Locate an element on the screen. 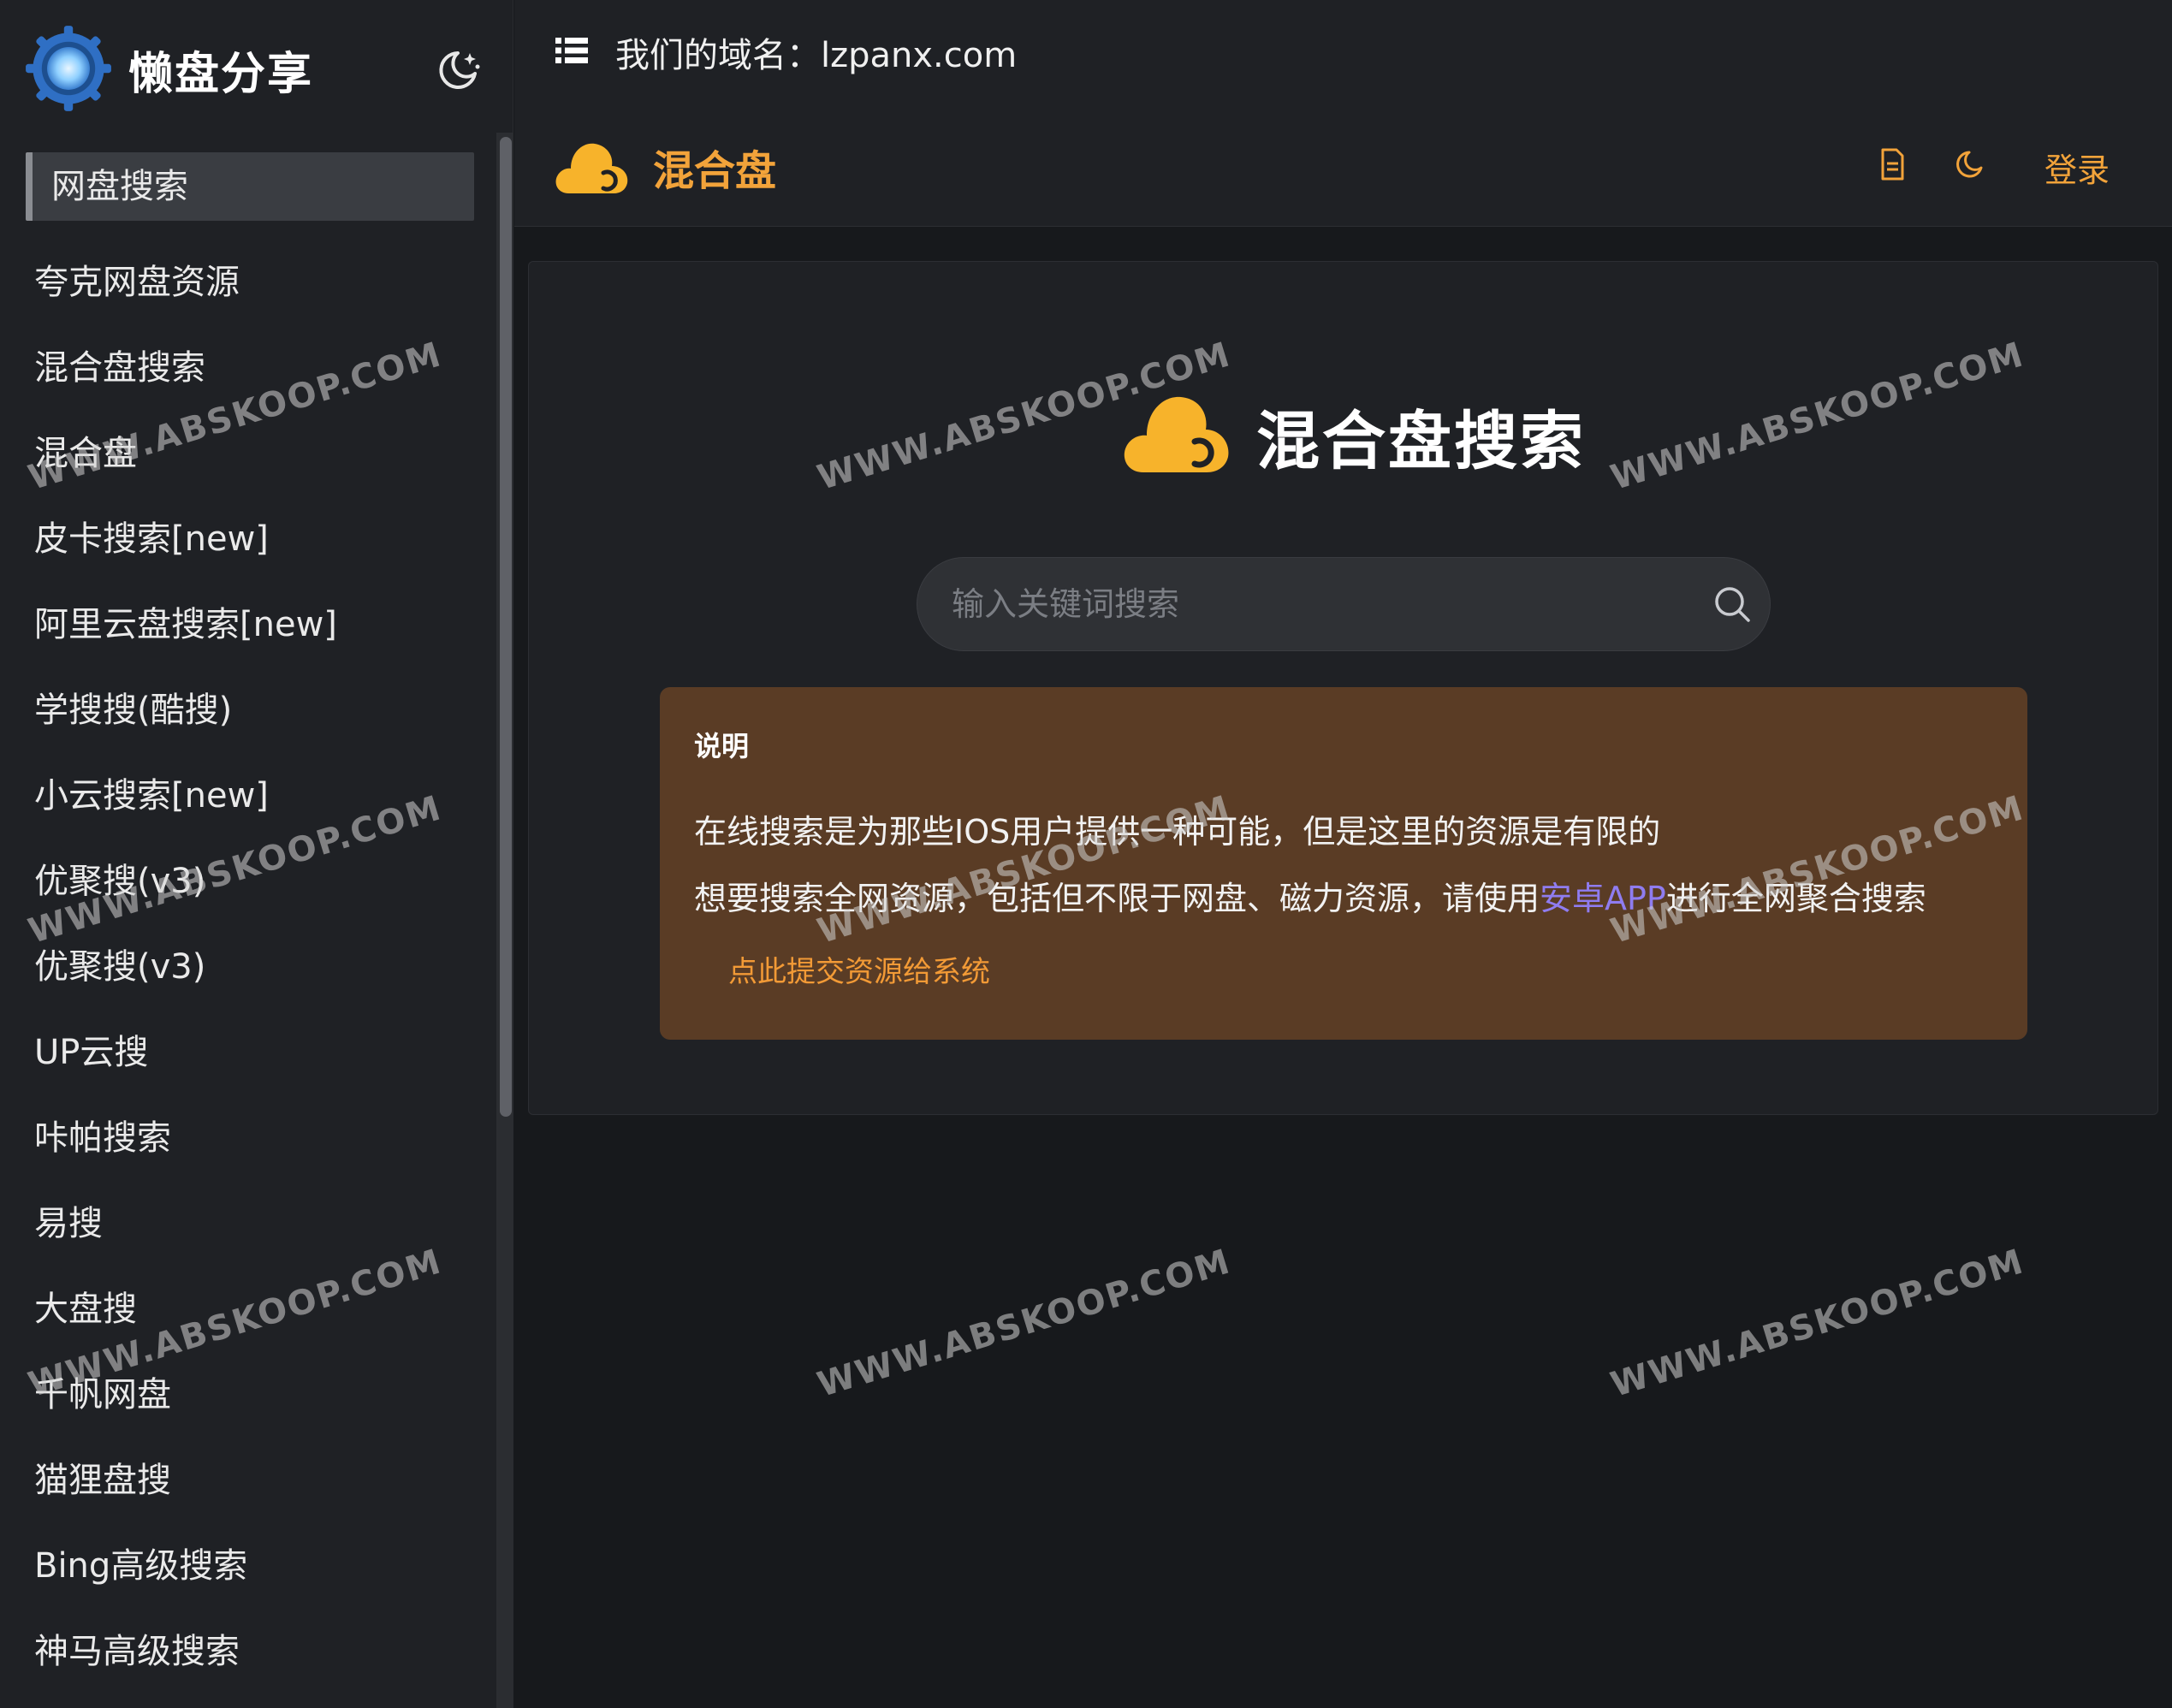  site-name-link: 混合盘 is located at coordinates (714, 167).